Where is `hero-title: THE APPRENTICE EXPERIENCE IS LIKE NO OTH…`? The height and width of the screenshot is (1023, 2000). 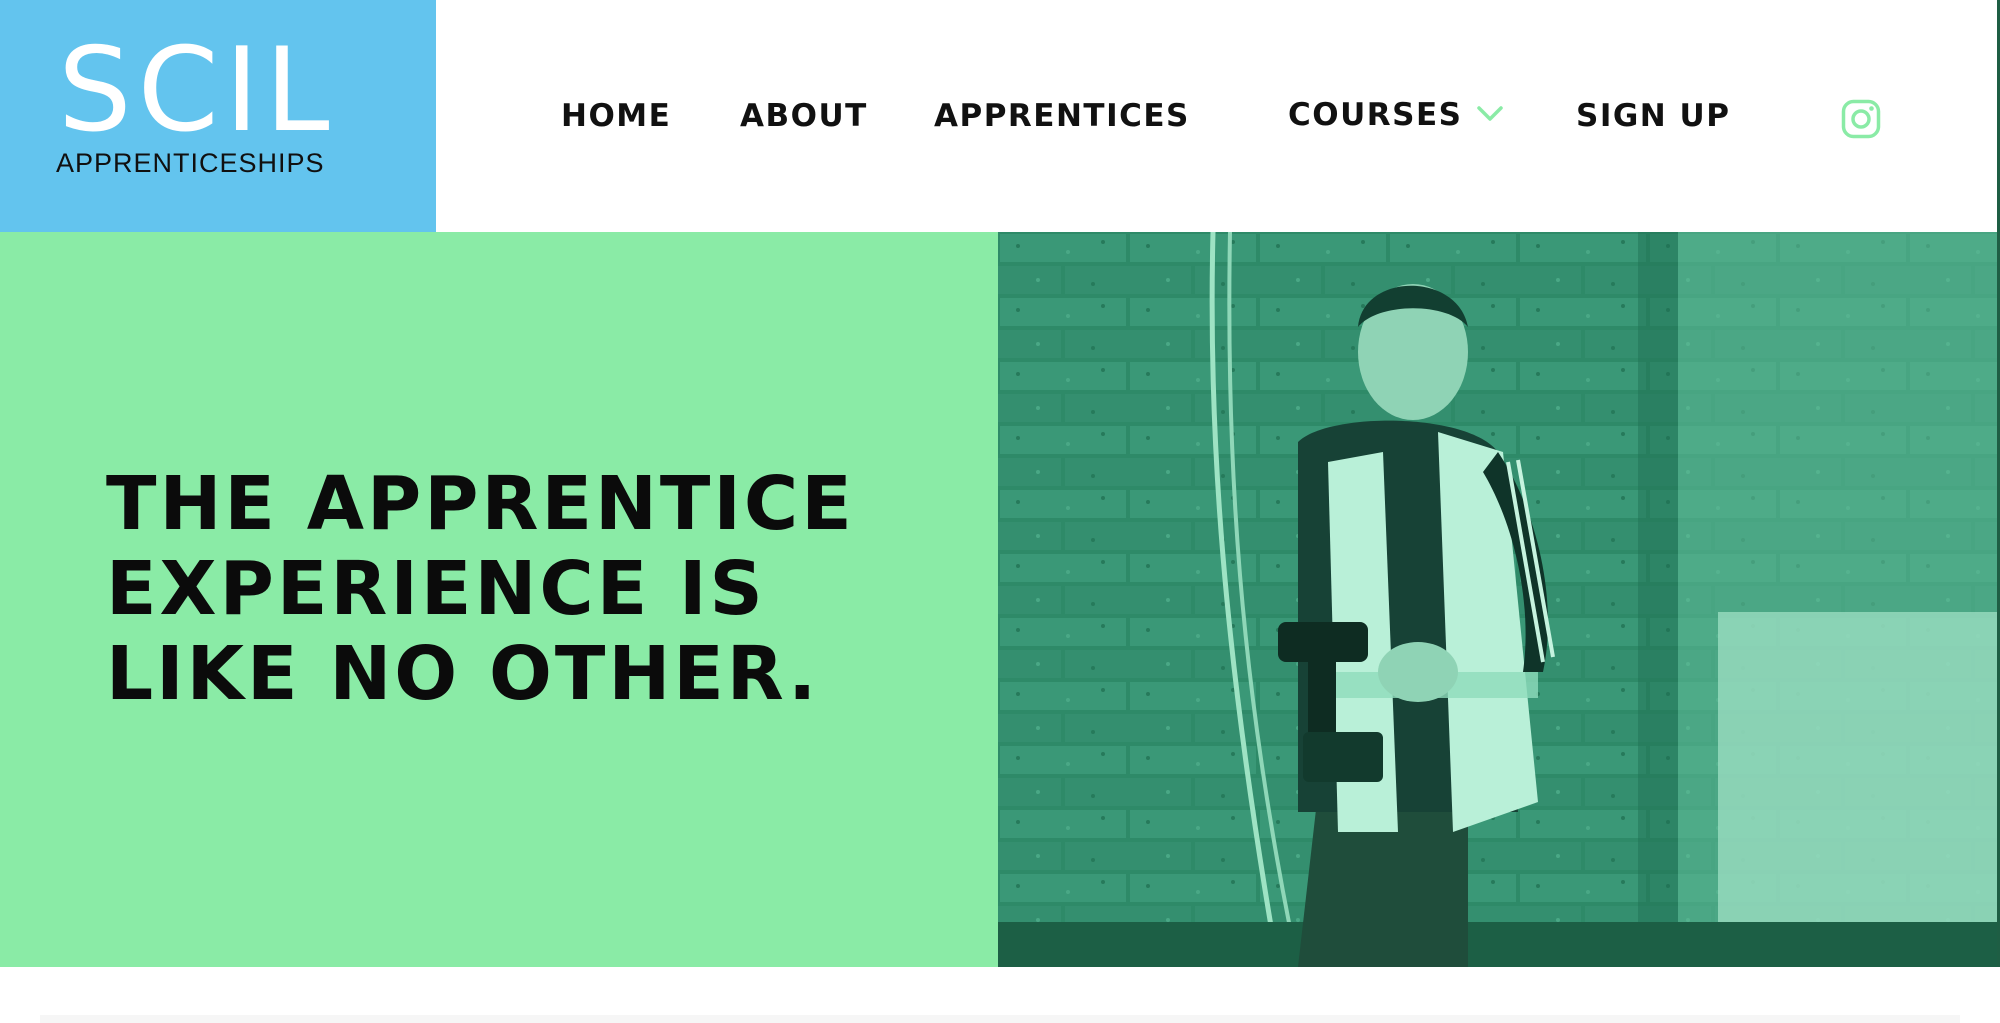
hero-title: THE APPRENTICE EXPERIENCE IS LIKE NO OTH… is located at coordinates (536, 589).